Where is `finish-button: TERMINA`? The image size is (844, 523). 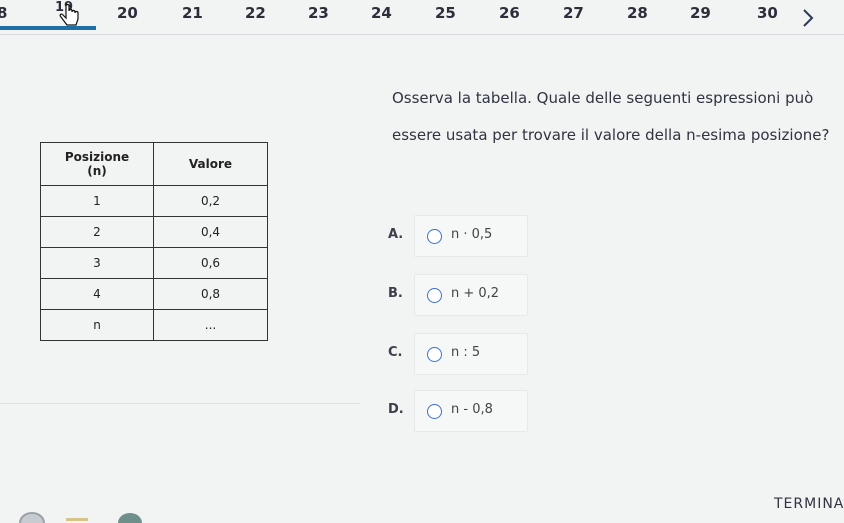 finish-button: TERMINA is located at coordinates (809, 504).